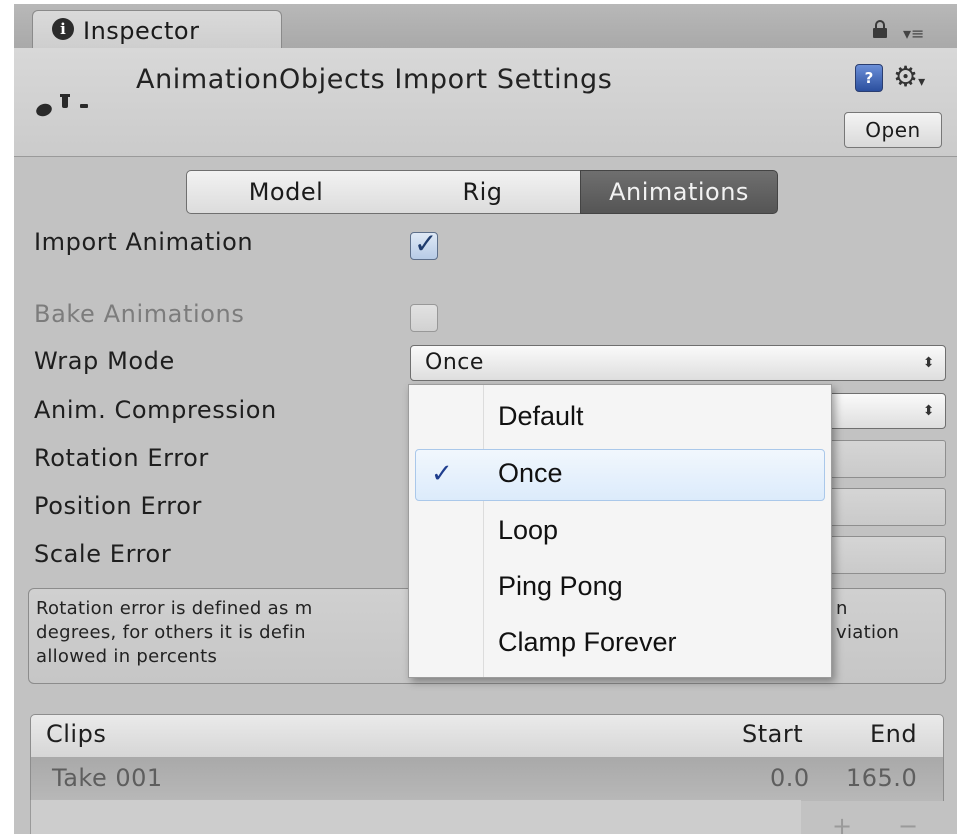  I want to click on rotation-error-field, so click(883, 459).